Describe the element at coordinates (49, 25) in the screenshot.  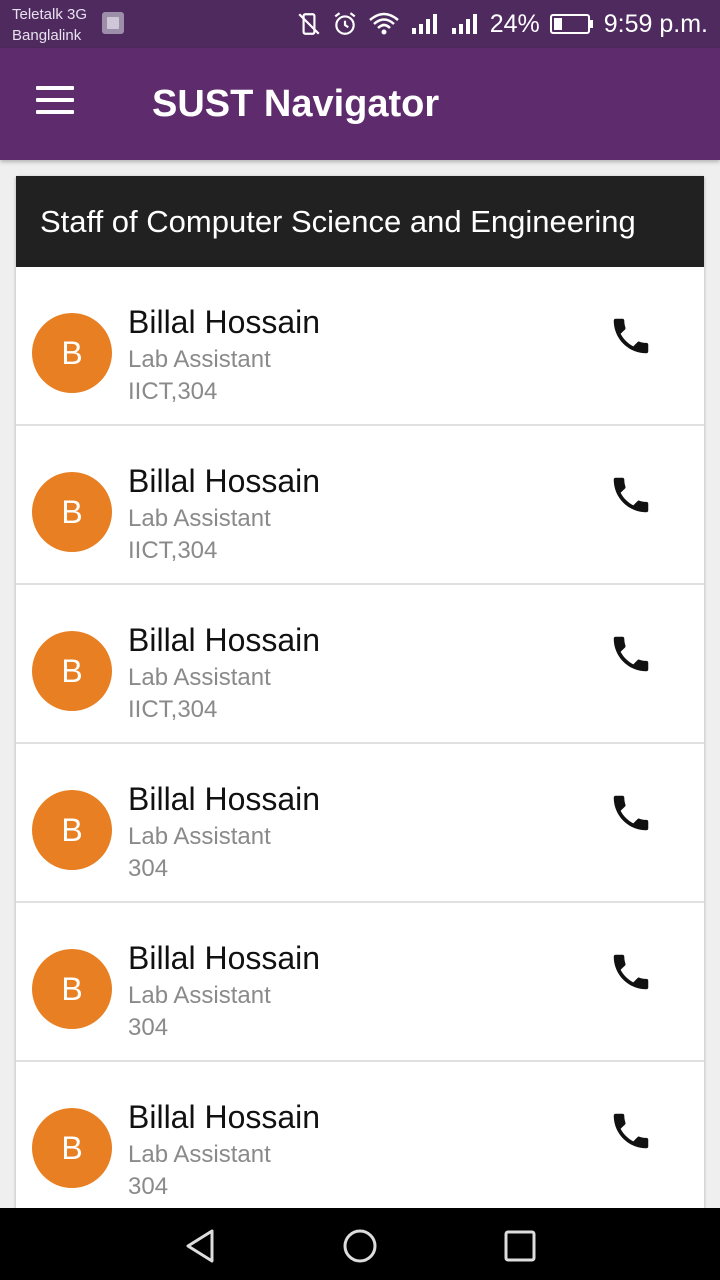
I see `carrier-info: Teletalk 3G Banglalink` at that location.